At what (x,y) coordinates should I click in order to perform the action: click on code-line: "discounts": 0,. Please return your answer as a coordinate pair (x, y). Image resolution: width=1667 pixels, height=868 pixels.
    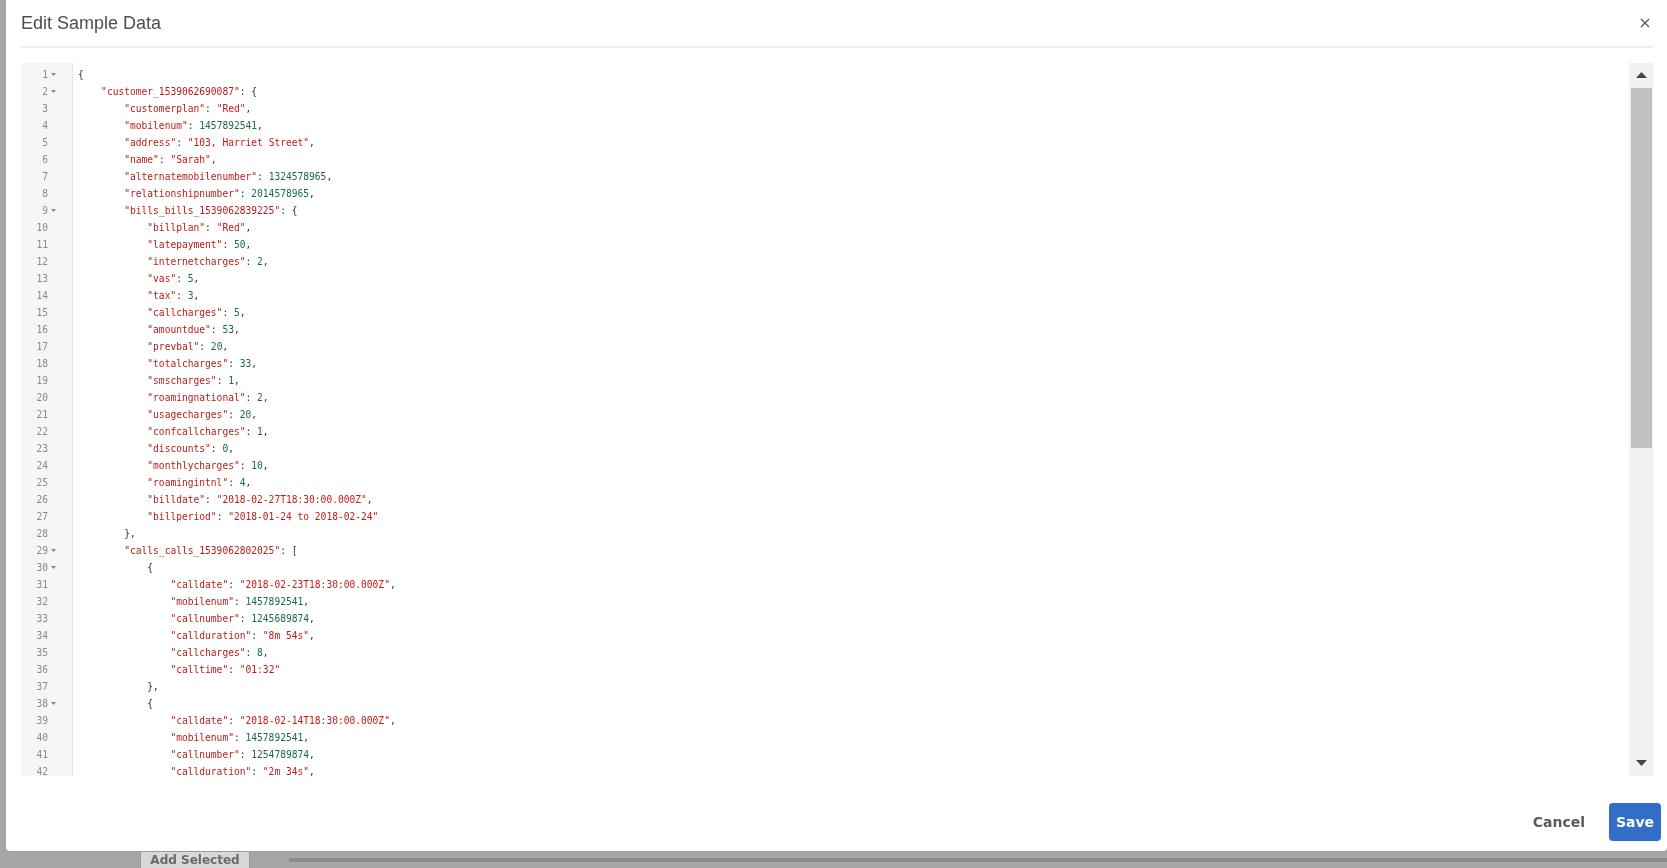
    Looking at the image, I should click on (190, 448).